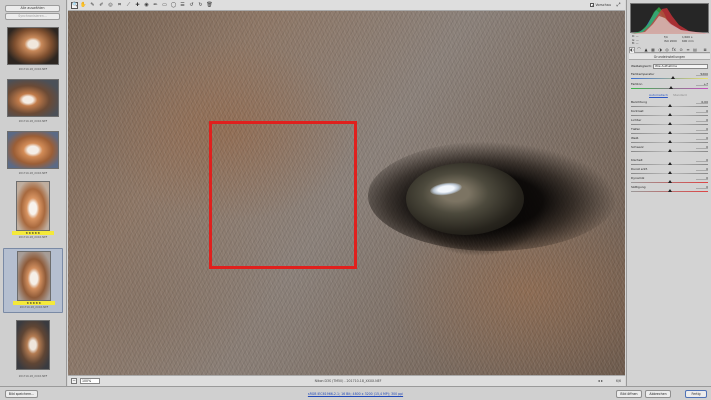 The width and height of the screenshot is (711, 400). I want to click on tab-detail-icon: ▲, so click(646, 50).